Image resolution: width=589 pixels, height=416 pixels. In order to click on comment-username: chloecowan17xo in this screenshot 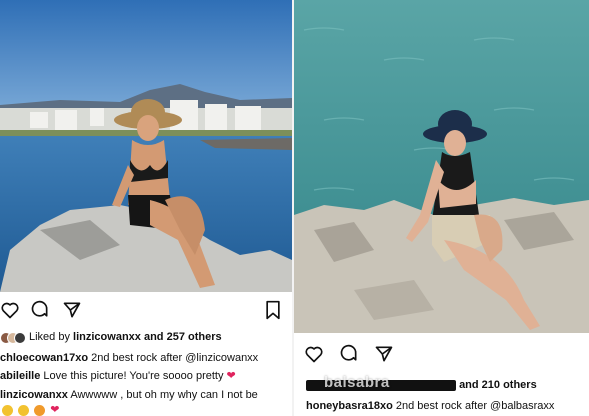, I will do `click(44, 358)`.